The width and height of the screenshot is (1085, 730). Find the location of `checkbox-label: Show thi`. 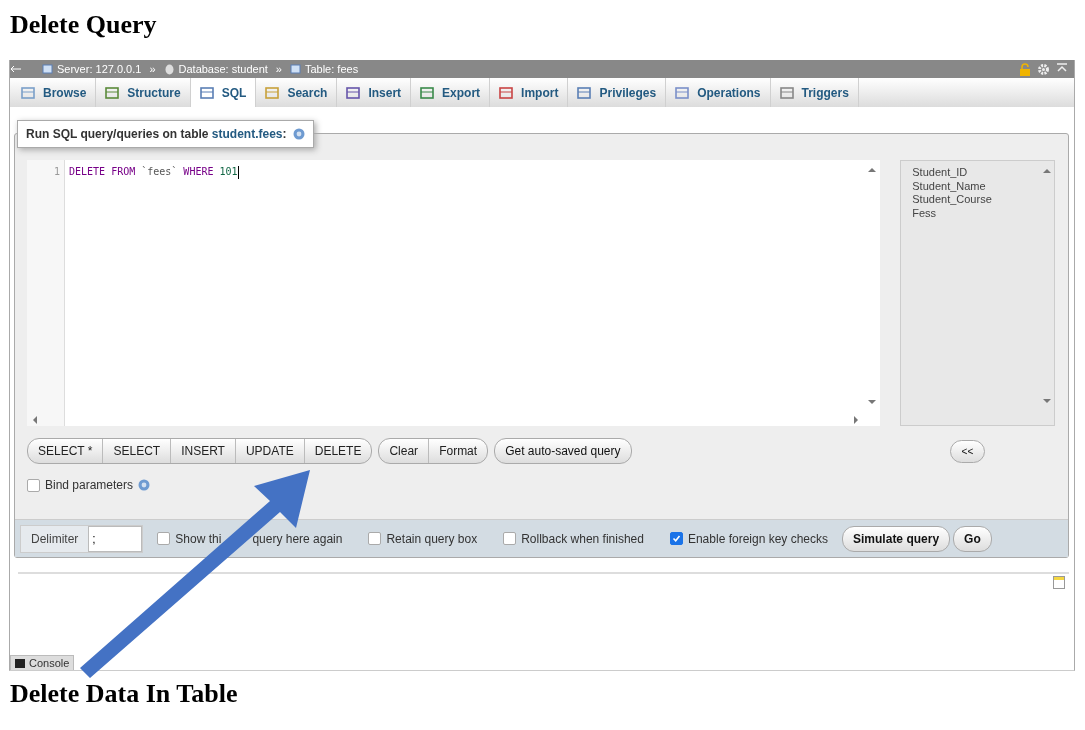

checkbox-label: Show thi is located at coordinates (198, 538).